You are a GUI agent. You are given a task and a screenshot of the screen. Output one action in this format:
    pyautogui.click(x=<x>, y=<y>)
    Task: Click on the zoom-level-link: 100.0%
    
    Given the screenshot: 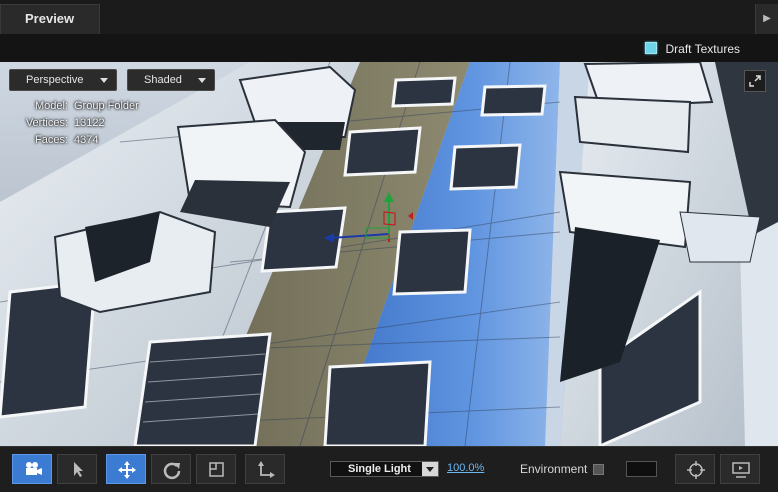 What is the action you would take?
    pyautogui.click(x=465, y=468)
    